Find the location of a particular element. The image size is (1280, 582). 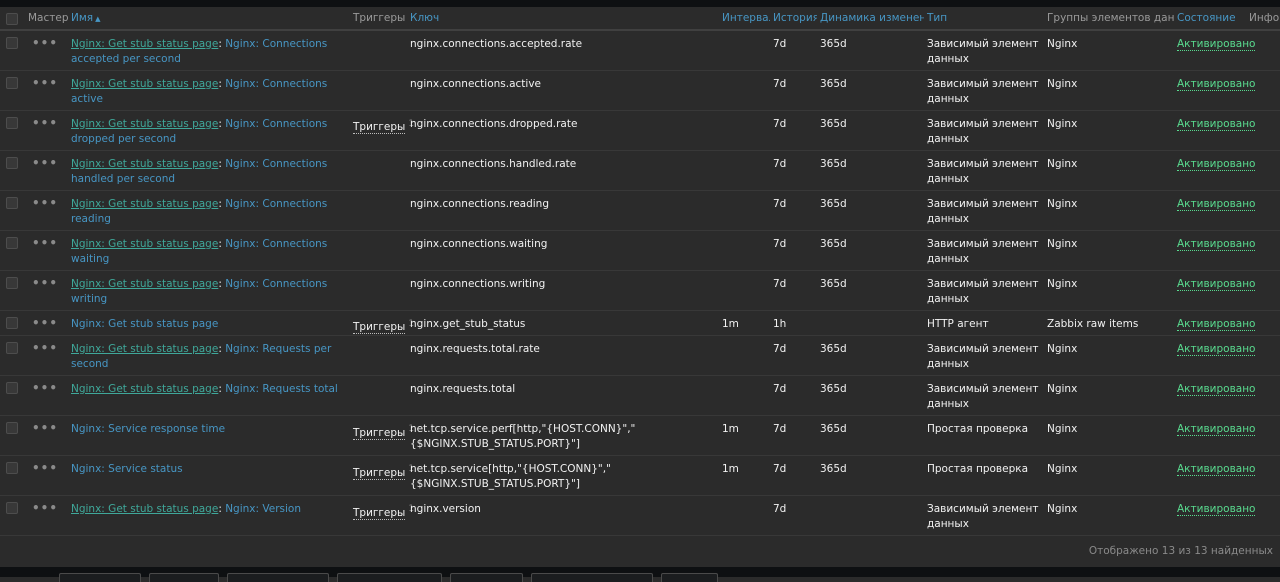

col-key: Ключ is located at coordinates (563, 19).